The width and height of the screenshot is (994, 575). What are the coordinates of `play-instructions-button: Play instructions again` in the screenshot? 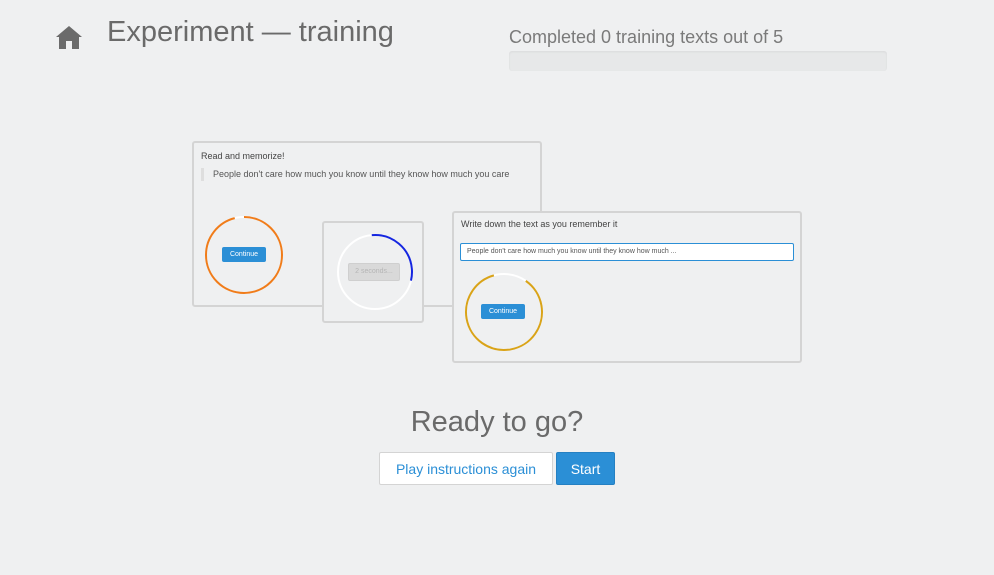 It's located at (466, 468).